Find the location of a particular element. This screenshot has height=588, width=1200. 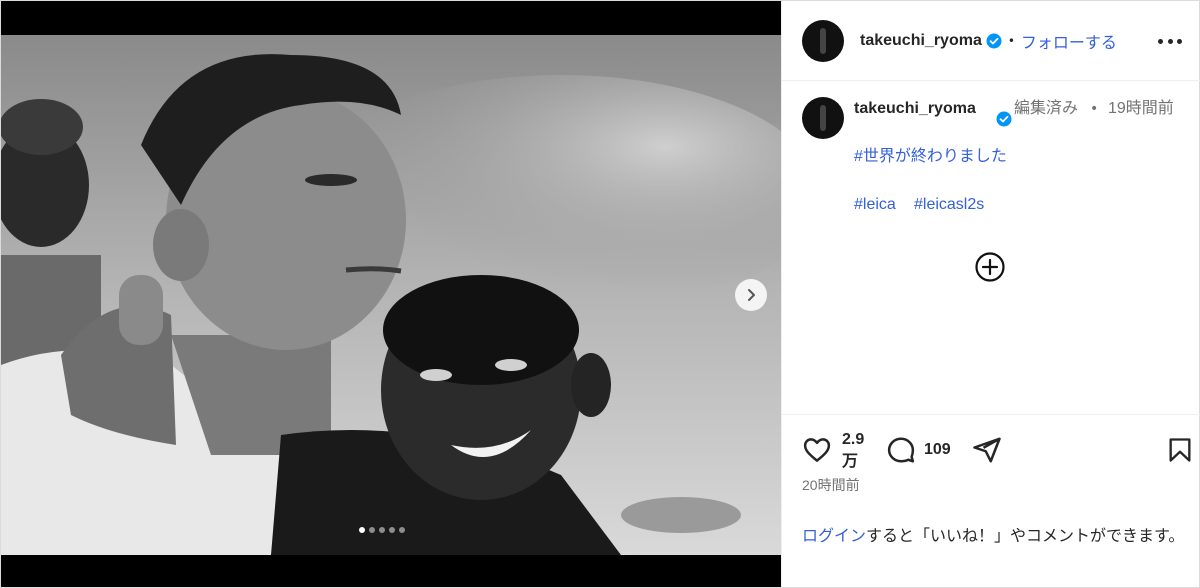

post-author-username: takeuchi_ryoma is located at coordinates (921, 41).